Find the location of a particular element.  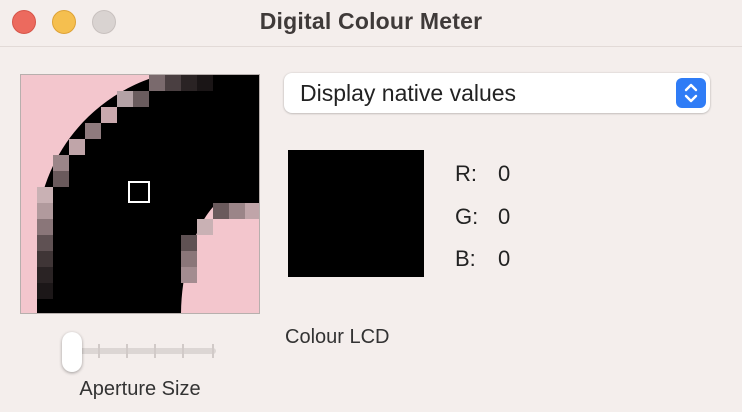

green-label: G: is located at coordinates (467, 216).